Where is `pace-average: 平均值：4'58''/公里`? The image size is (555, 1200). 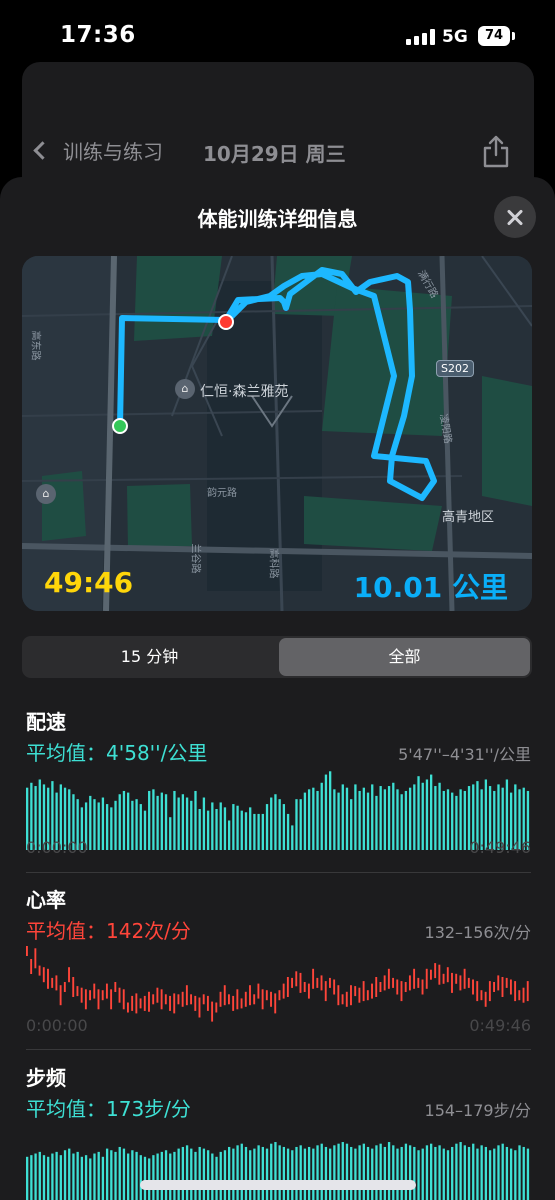 pace-average: 平均值：4'58''/公里 is located at coordinates (117, 753).